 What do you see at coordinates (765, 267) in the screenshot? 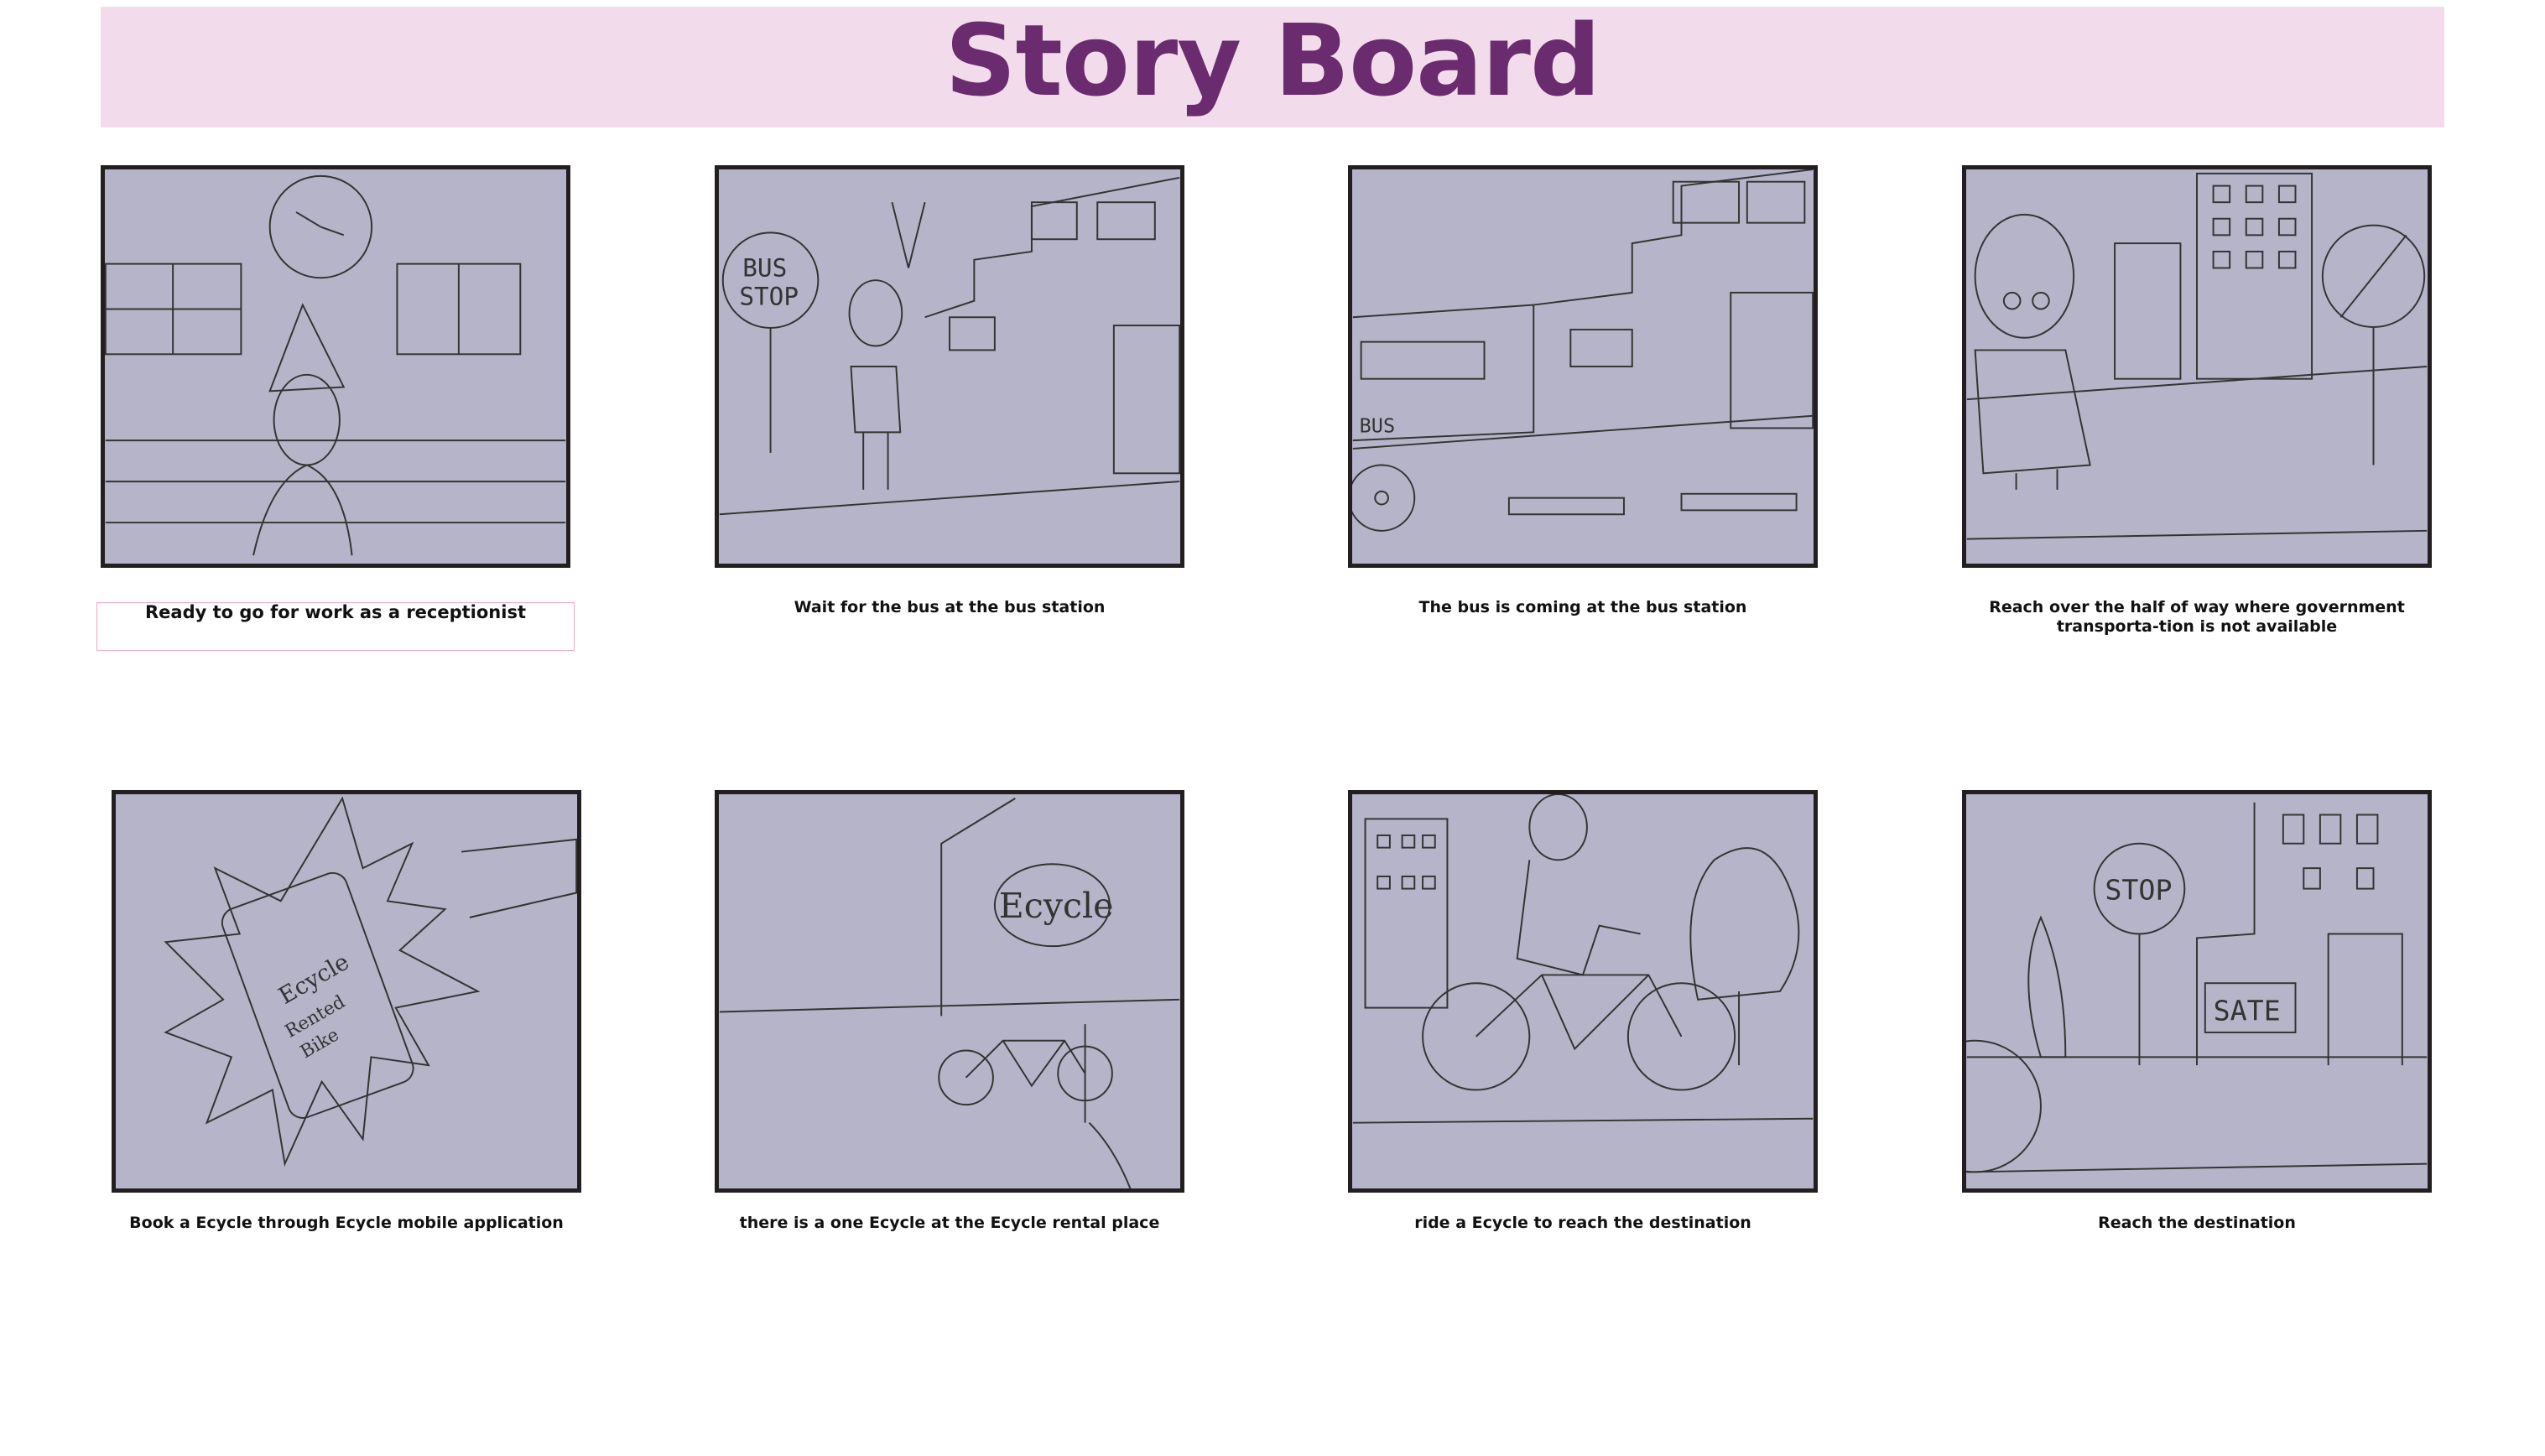
I see `bus-stop-sign-line1: BUS` at bounding box center [765, 267].